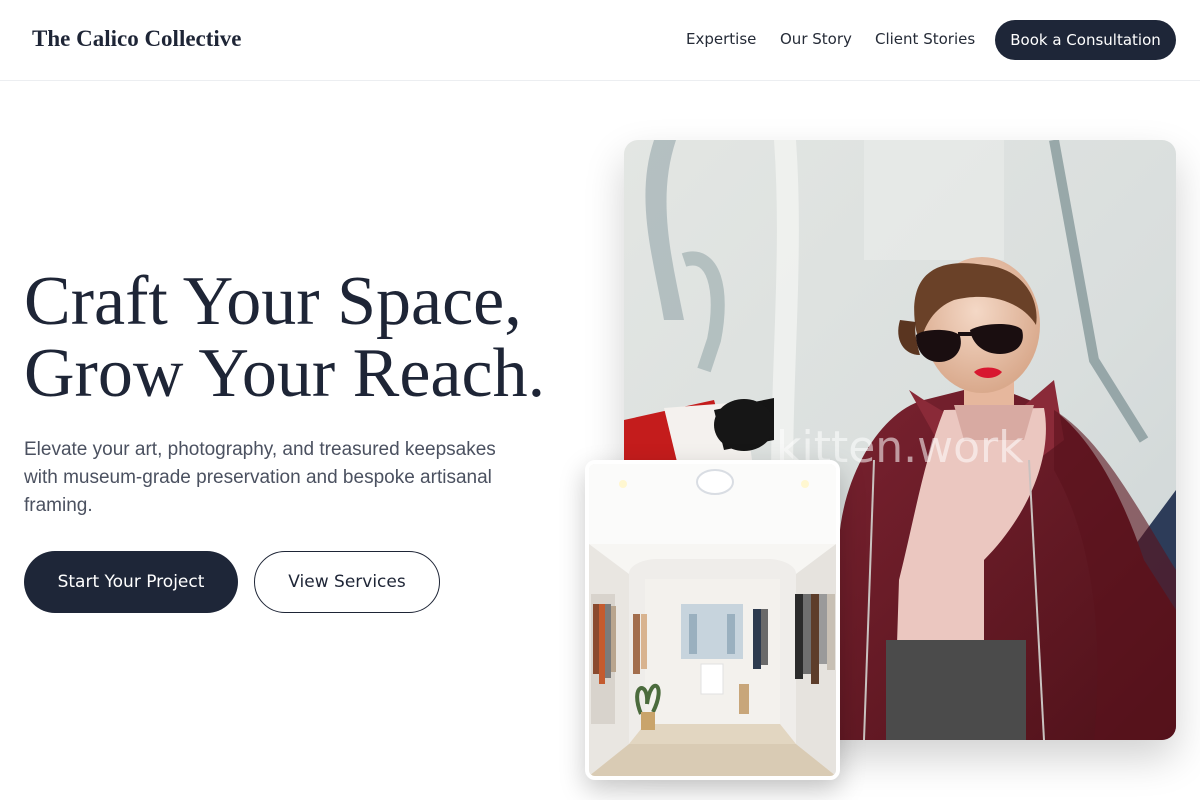  Describe the element at coordinates (1085, 40) in the screenshot. I see `book-consultation-button: Book a Consultation` at that location.